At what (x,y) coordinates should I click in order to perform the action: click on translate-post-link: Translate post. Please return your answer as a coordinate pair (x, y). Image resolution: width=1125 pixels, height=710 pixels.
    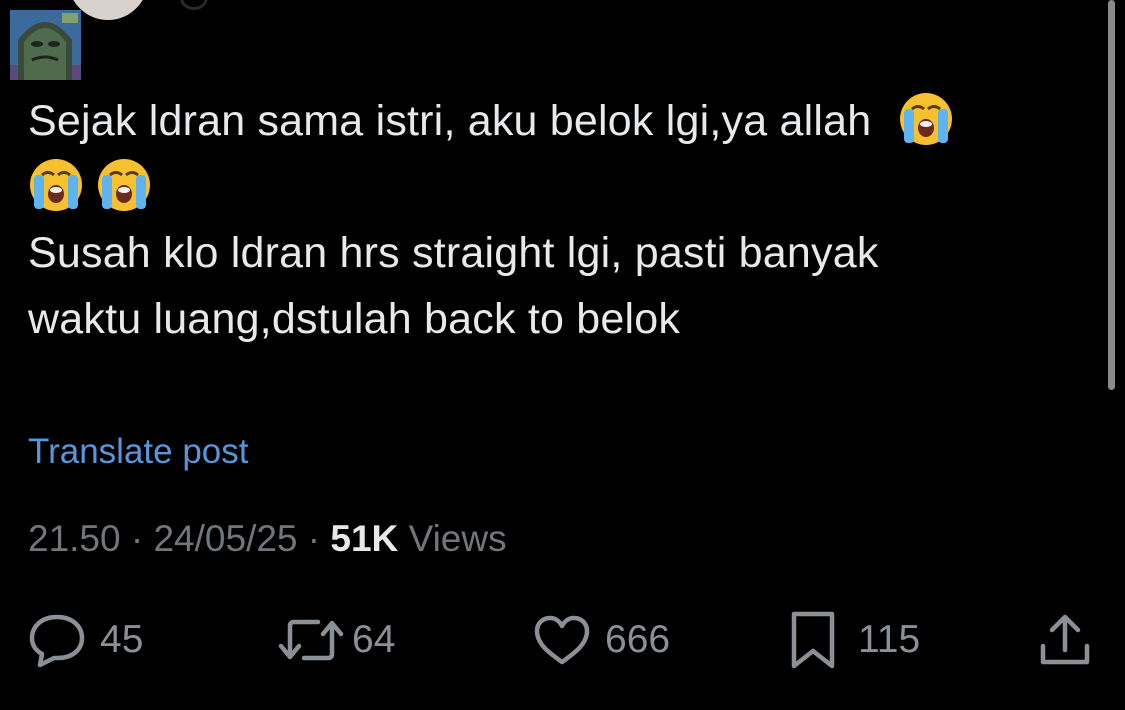
    Looking at the image, I should click on (138, 452).